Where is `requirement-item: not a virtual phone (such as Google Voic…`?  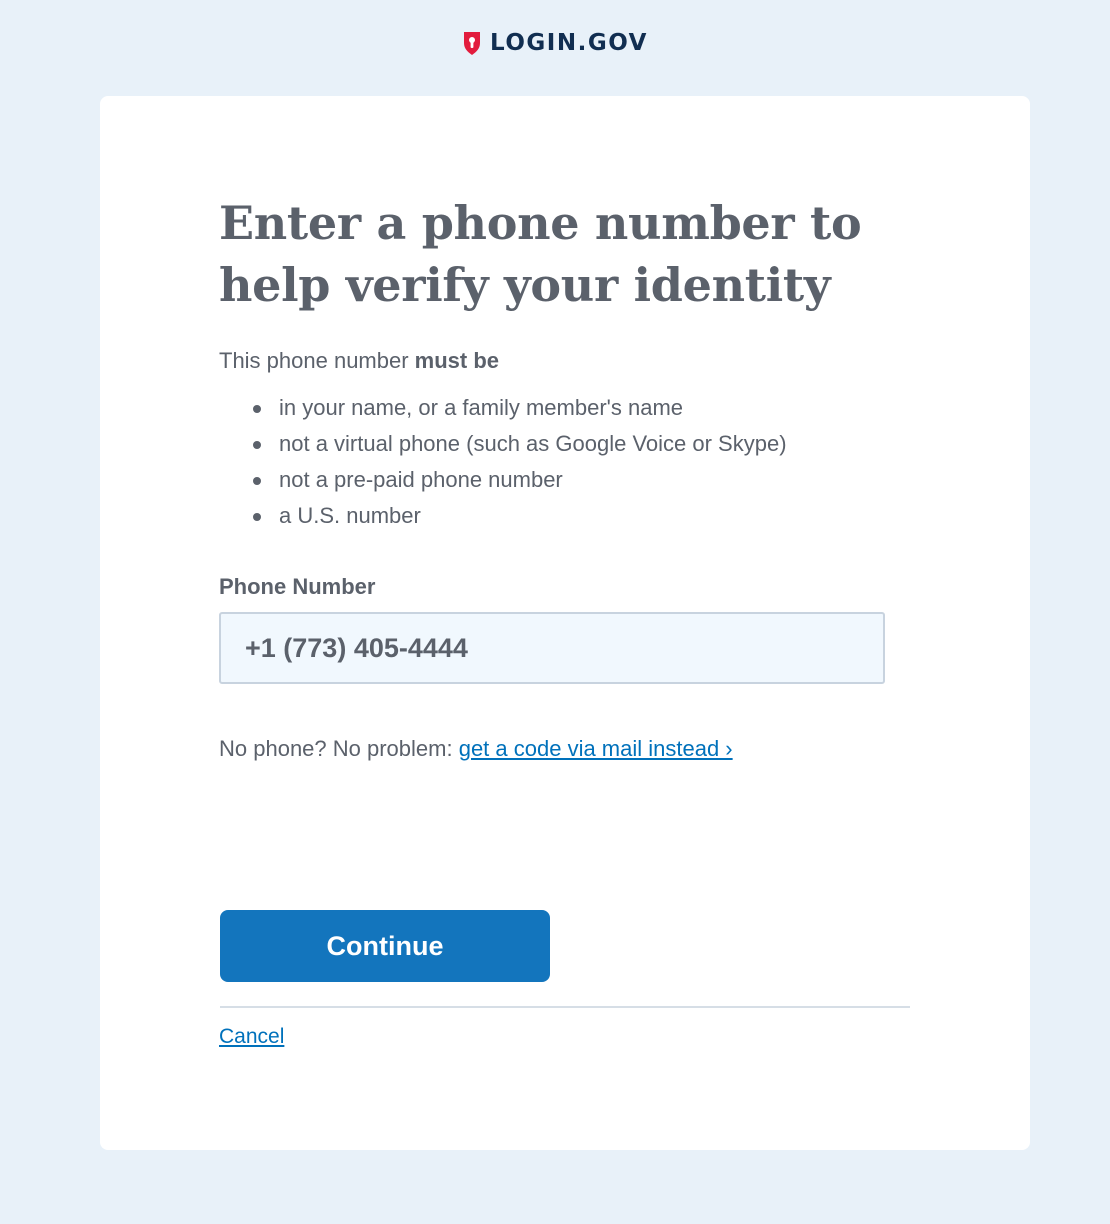 requirement-item: not a virtual phone (such as Google Voic… is located at coordinates (581, 444).